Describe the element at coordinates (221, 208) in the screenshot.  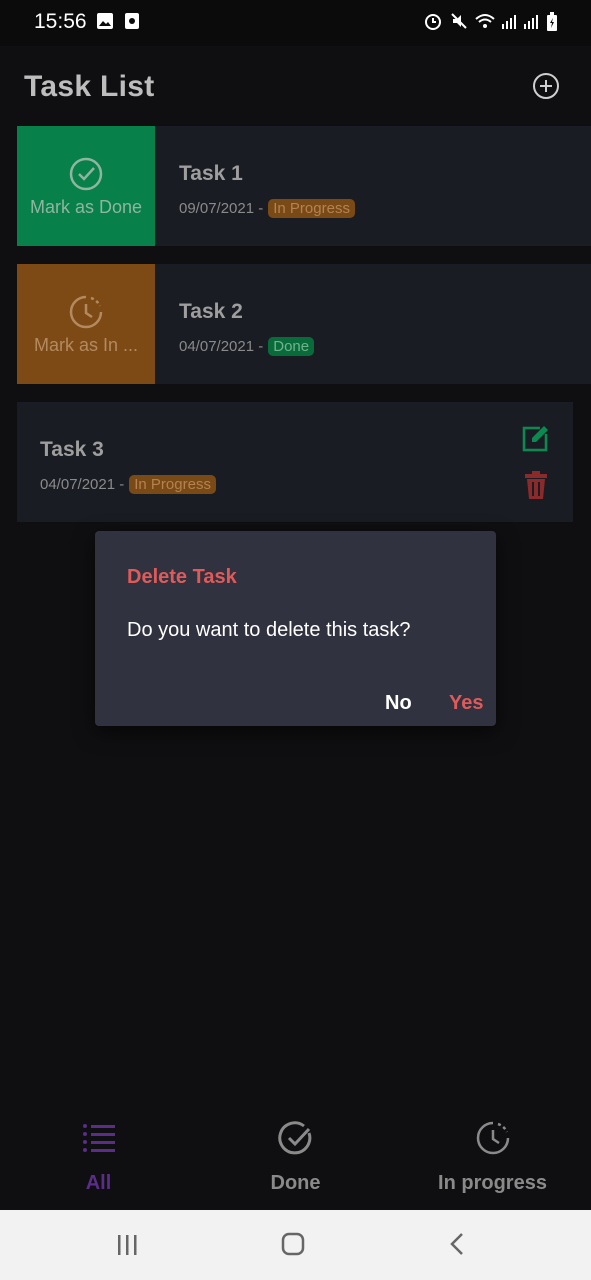
I see `task-date: 09/07/2021 -` at that location.